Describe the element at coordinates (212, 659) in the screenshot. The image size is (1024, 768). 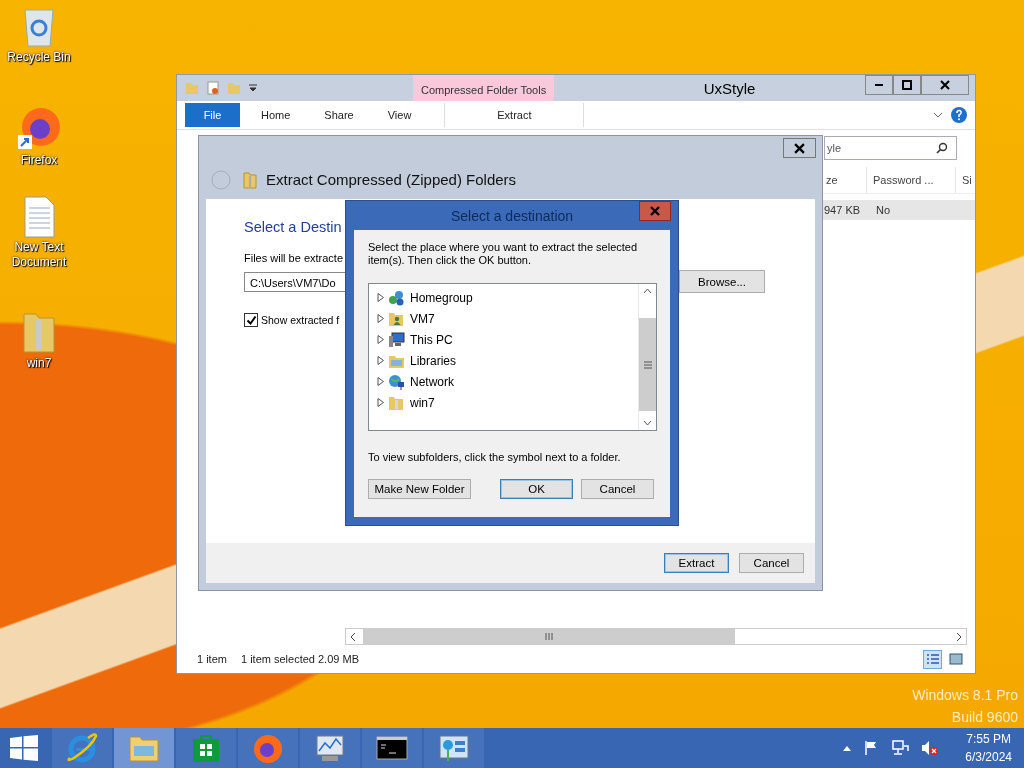
I see `status-text: 1 item` at that location.